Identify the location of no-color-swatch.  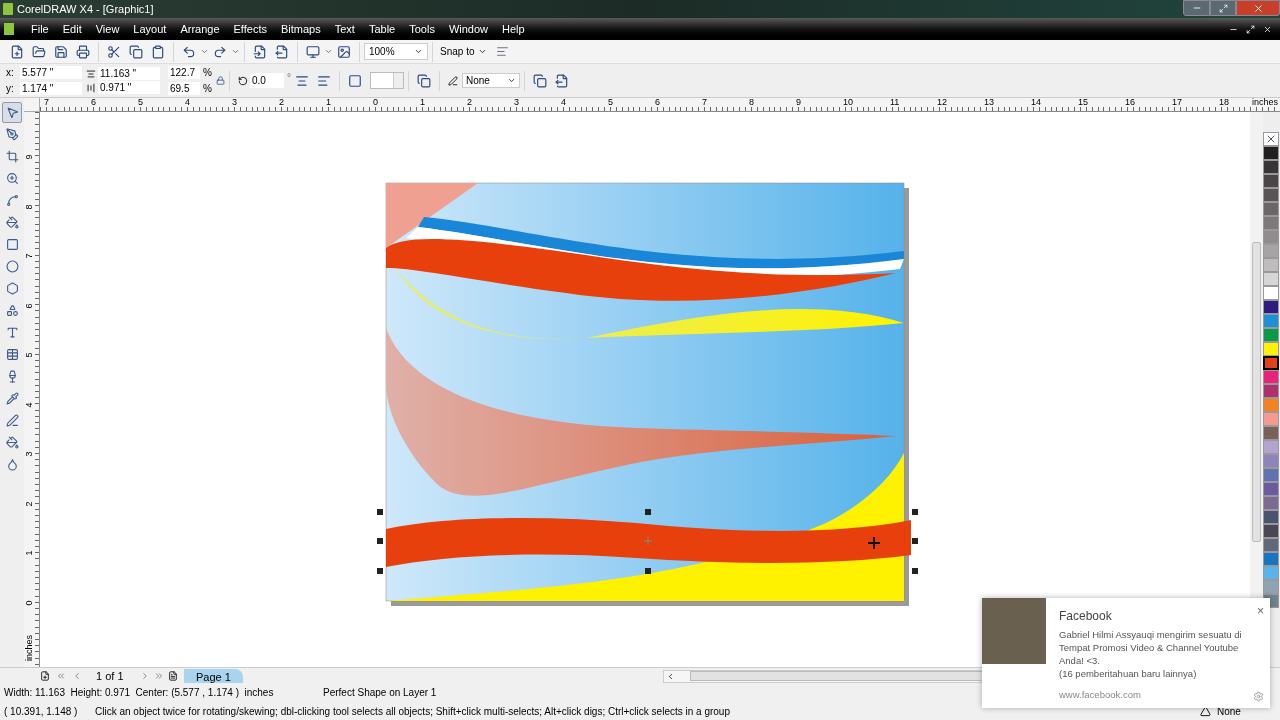
(1271, 139).